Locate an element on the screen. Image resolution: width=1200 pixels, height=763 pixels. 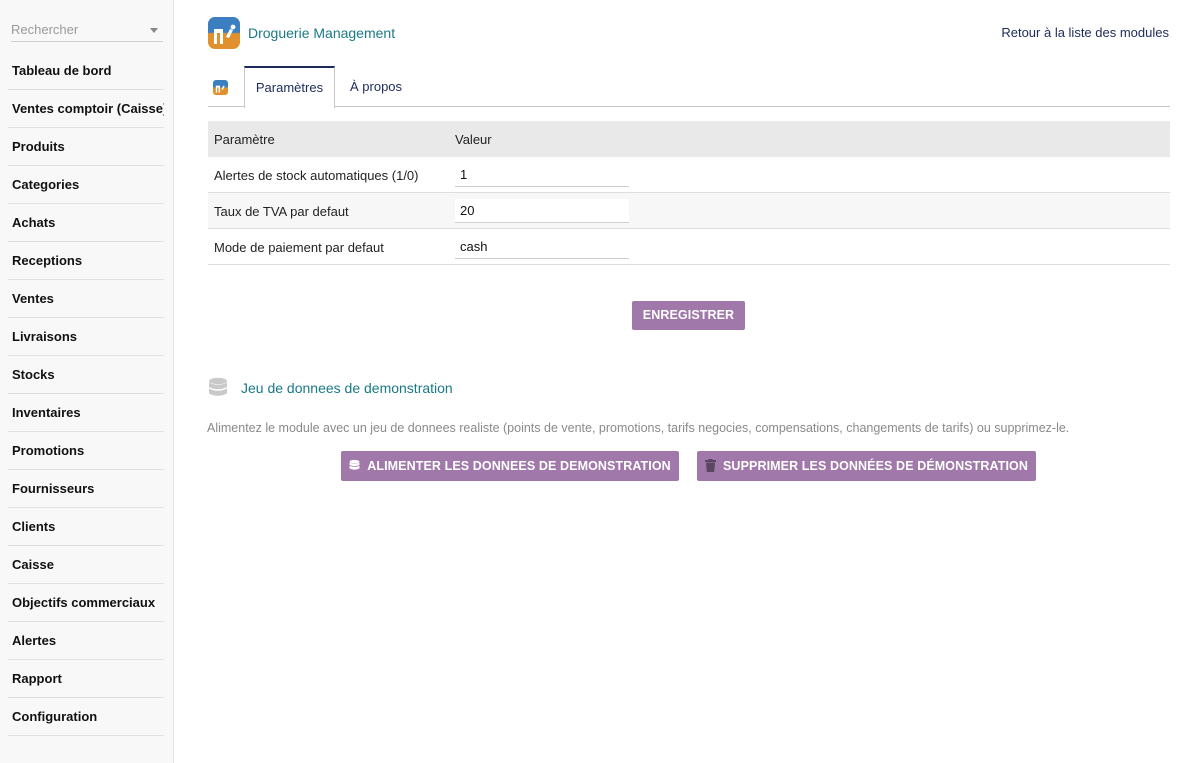
search-input: Rechercher is located at coordinates (87, 30).